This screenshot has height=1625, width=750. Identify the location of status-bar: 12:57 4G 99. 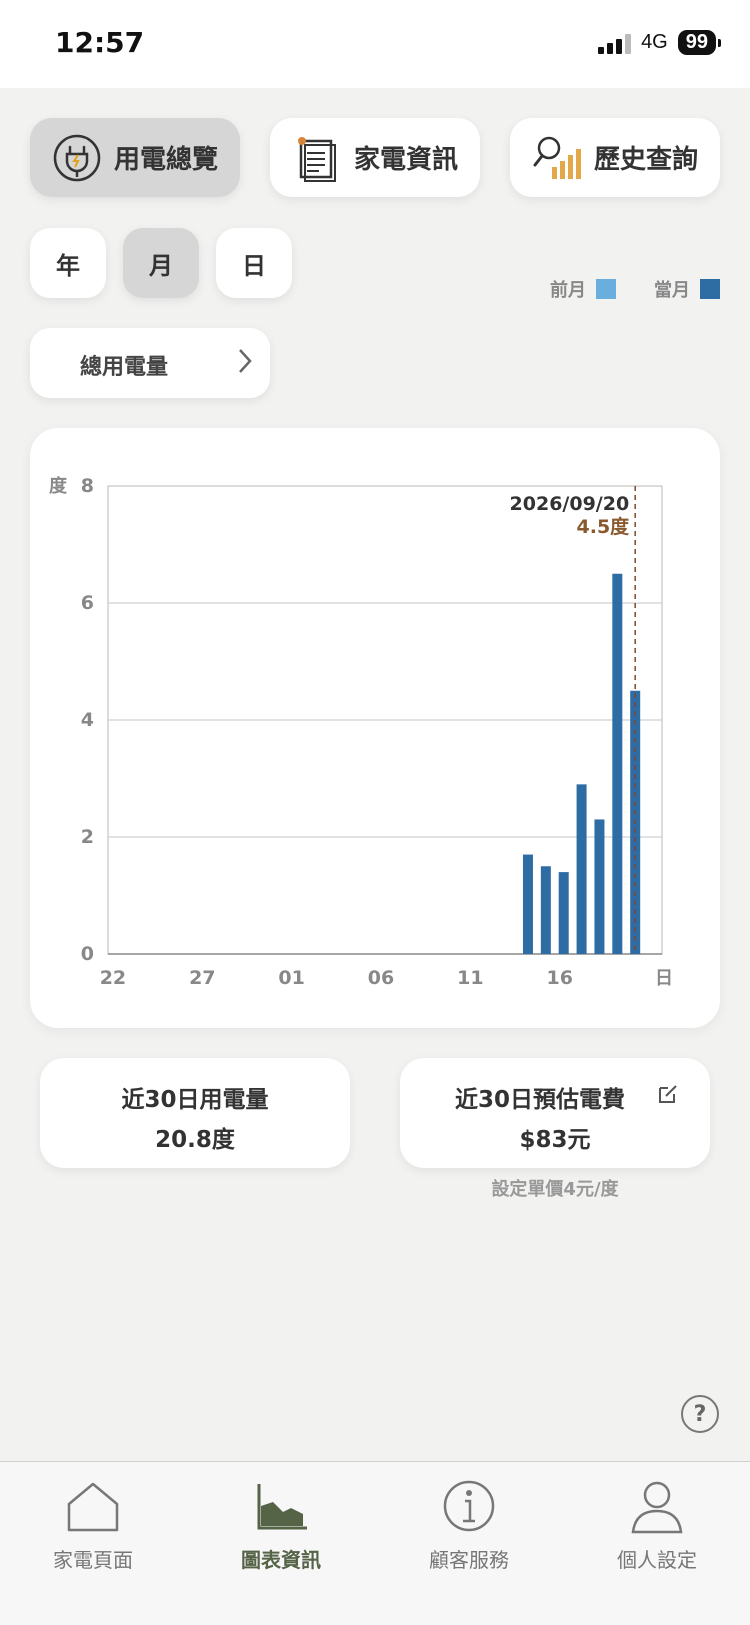
(375, 44).